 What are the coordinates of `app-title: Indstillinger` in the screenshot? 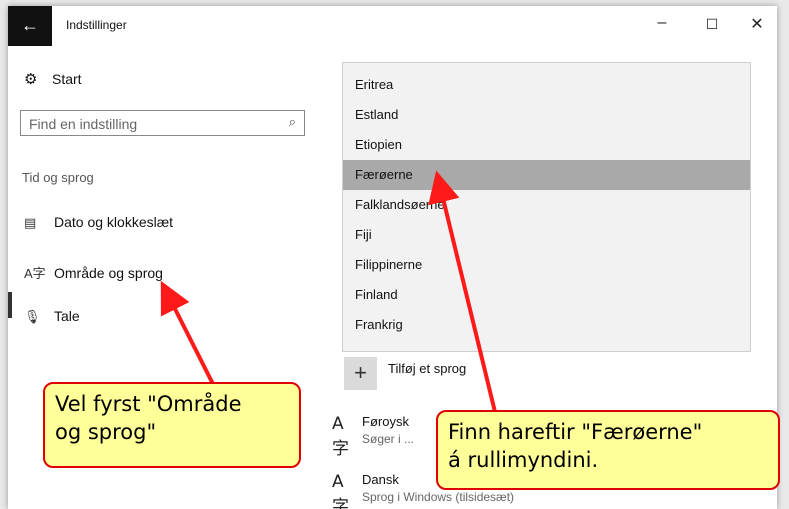 It's located at (96, 25).